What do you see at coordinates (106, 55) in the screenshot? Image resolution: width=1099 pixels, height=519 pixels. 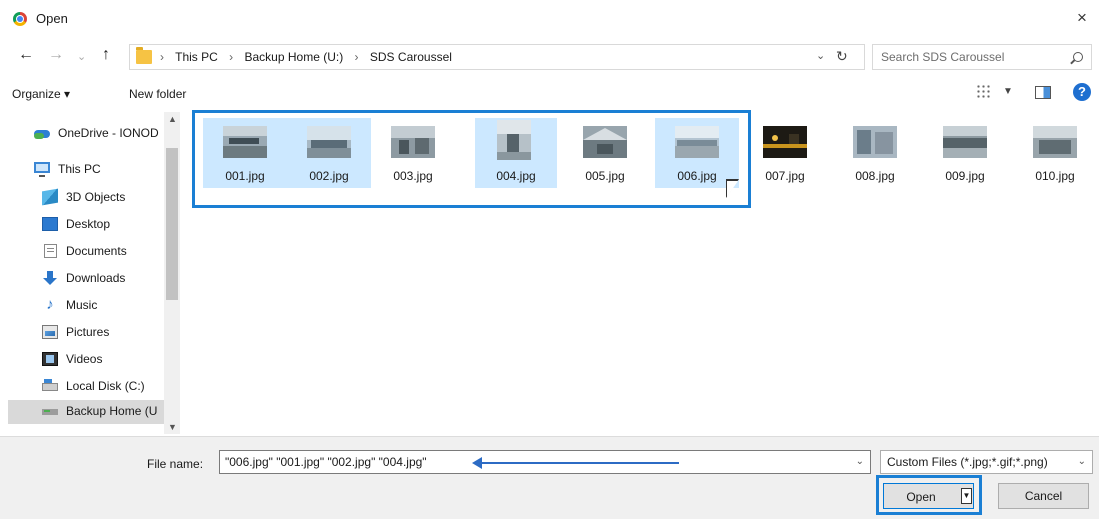 I see `up-arrow-icon: ↑` at bounding box center [106, 55].